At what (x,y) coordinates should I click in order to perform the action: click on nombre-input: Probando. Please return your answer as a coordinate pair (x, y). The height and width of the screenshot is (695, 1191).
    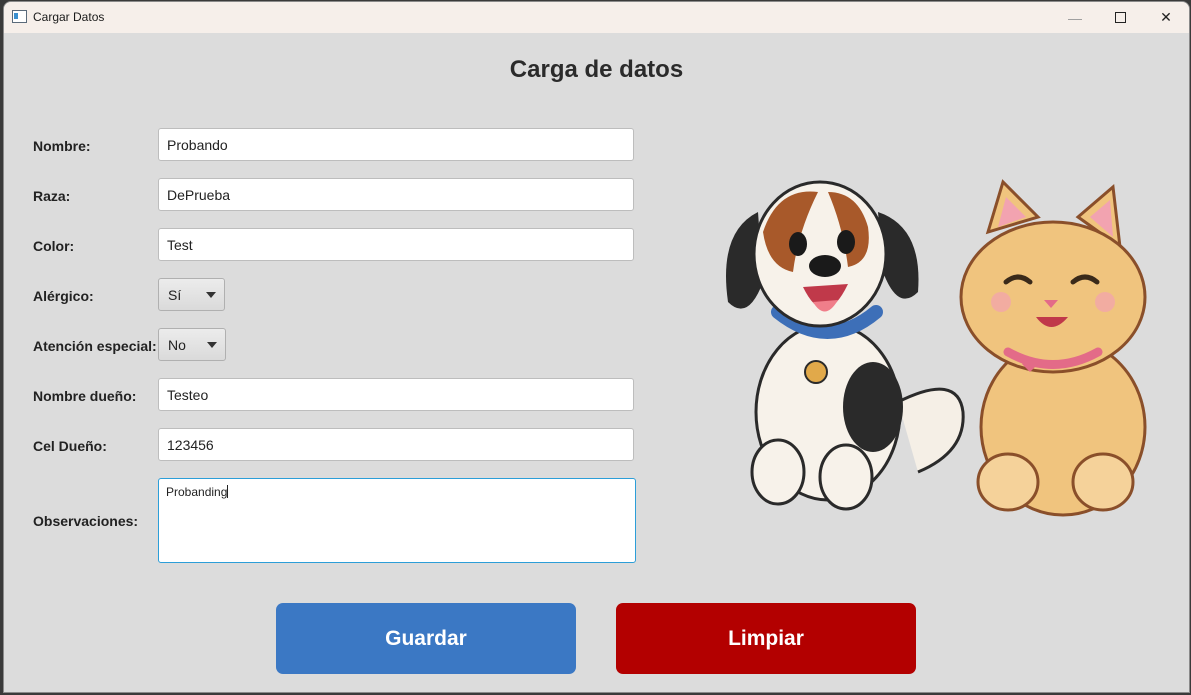
    Looking at the image, I should click on (396, 144).